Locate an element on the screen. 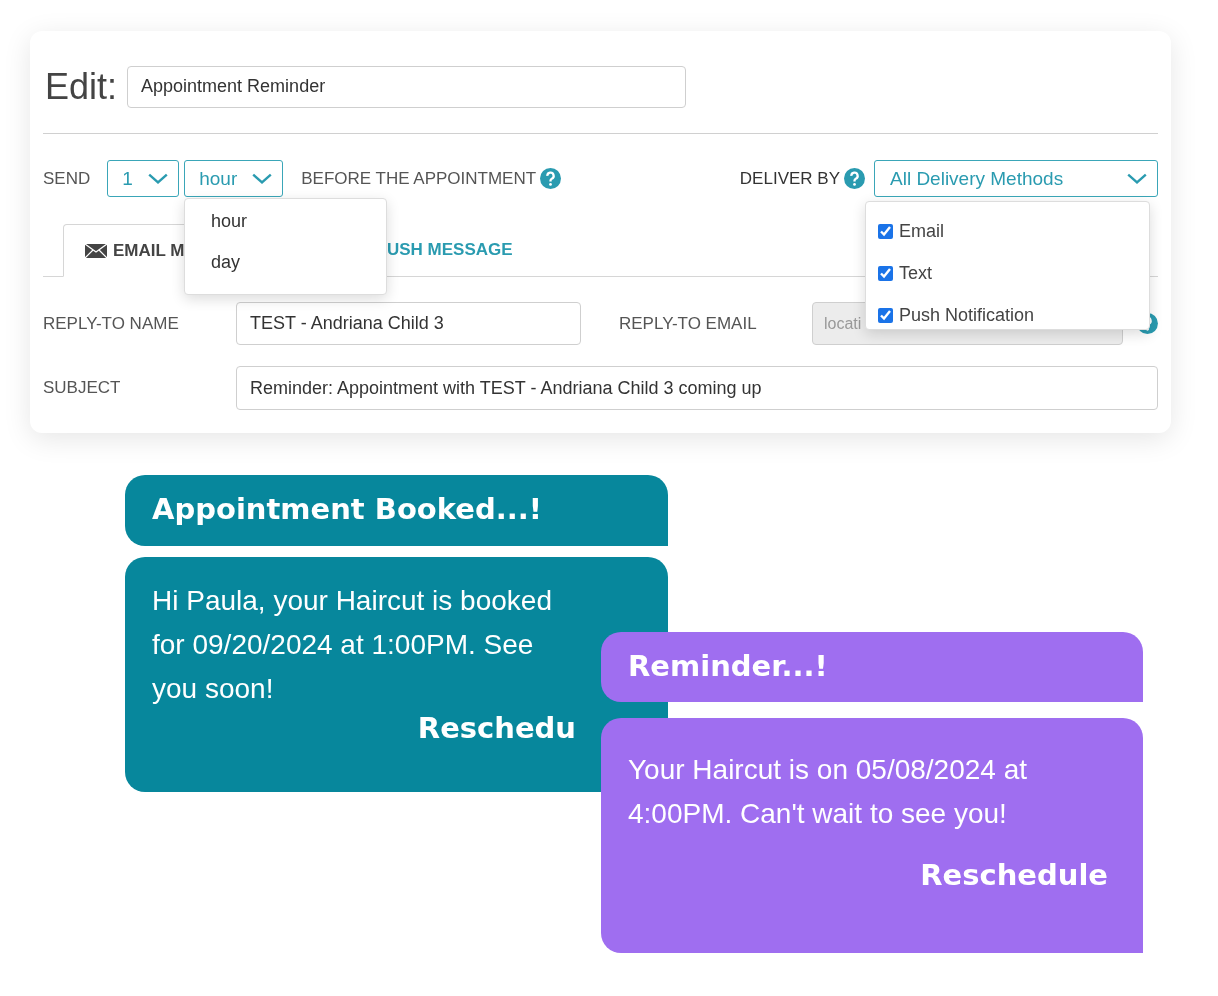 Image resolution: width=1218 pixels, height=996 pixels. send-label: SEND is located at coordinates (67, 178).